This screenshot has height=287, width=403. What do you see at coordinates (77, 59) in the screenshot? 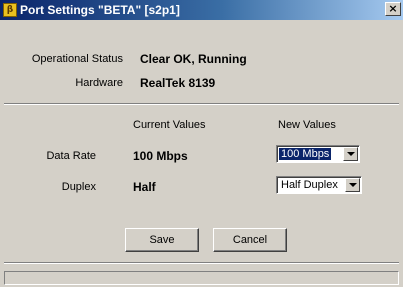
I see `operational-status-label: Operational Status` at bounding box center [77, 59].